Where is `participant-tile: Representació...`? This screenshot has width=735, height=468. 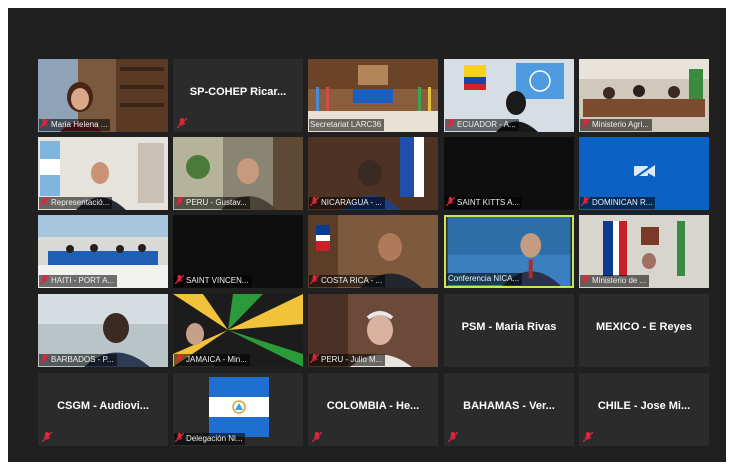 participant-tile: Representació... is located at coordinates (103, 173).